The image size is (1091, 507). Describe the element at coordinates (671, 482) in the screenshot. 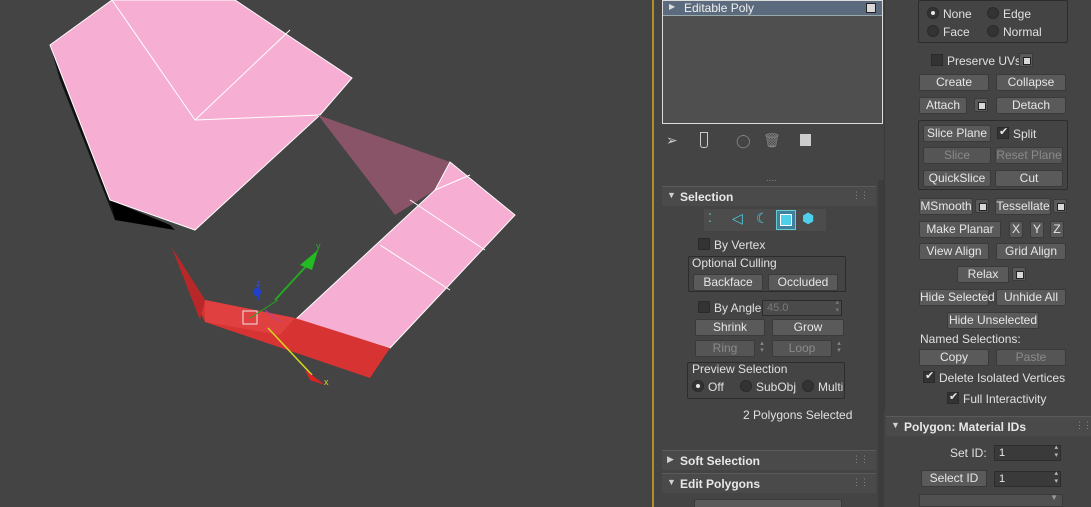

I see `collapse-arrow-icon: ▼` at that location.